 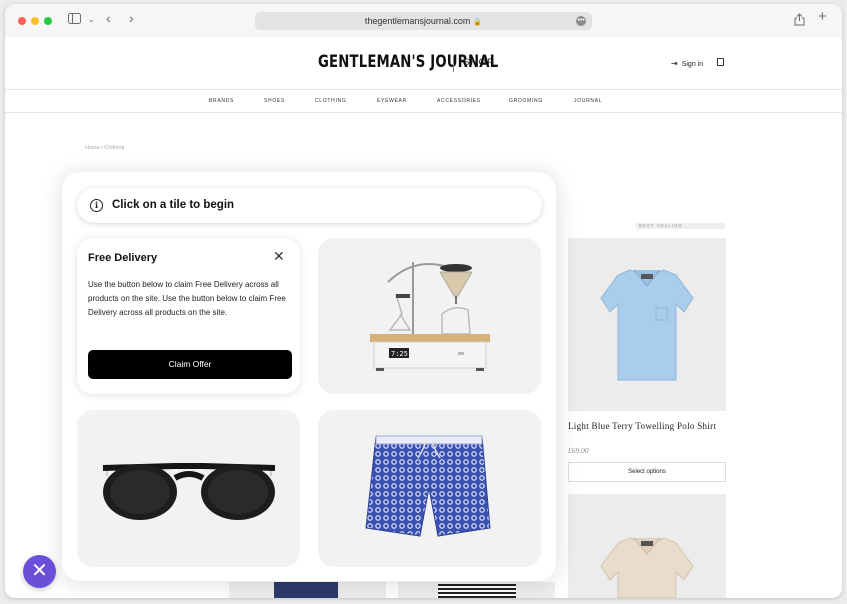 What do you see at coordinates (39, 571) in the screenshot?
I see `close-overlay-button: ✕` at bounding box center [39, 571].